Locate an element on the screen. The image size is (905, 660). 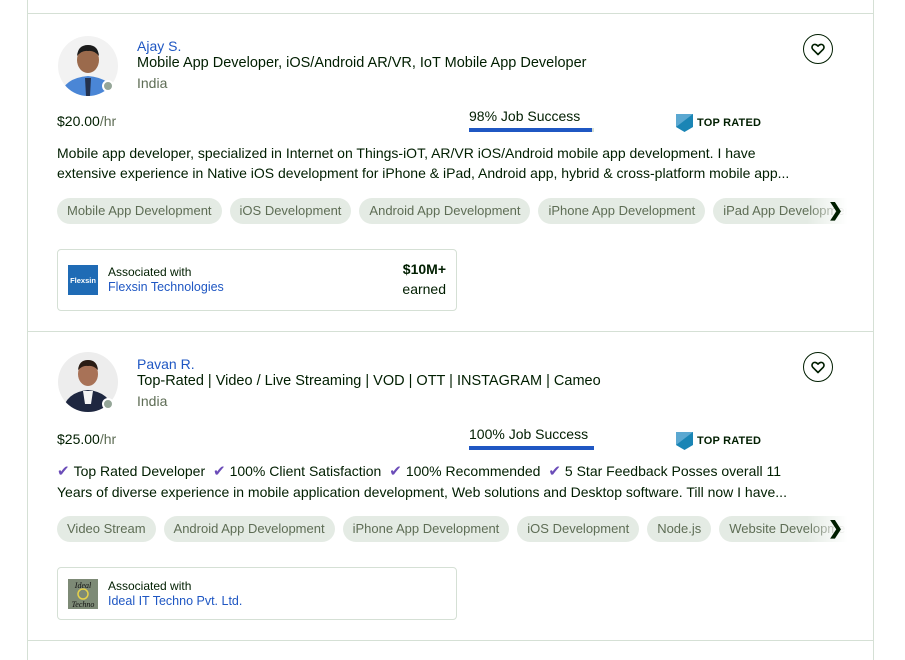
freelancer-name-link: Ajay S. is located at coordinates (159, 46).